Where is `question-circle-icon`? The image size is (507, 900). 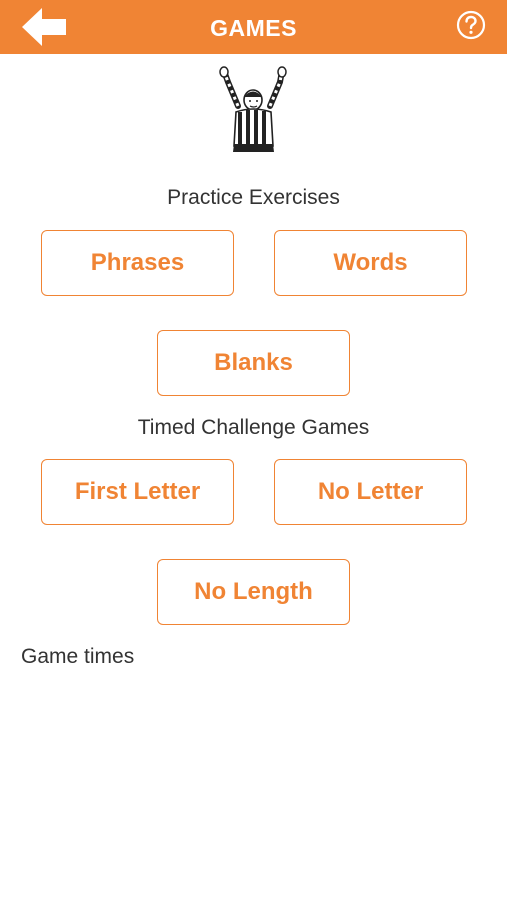 question-circle-icon is located at coordinates (471, 25).